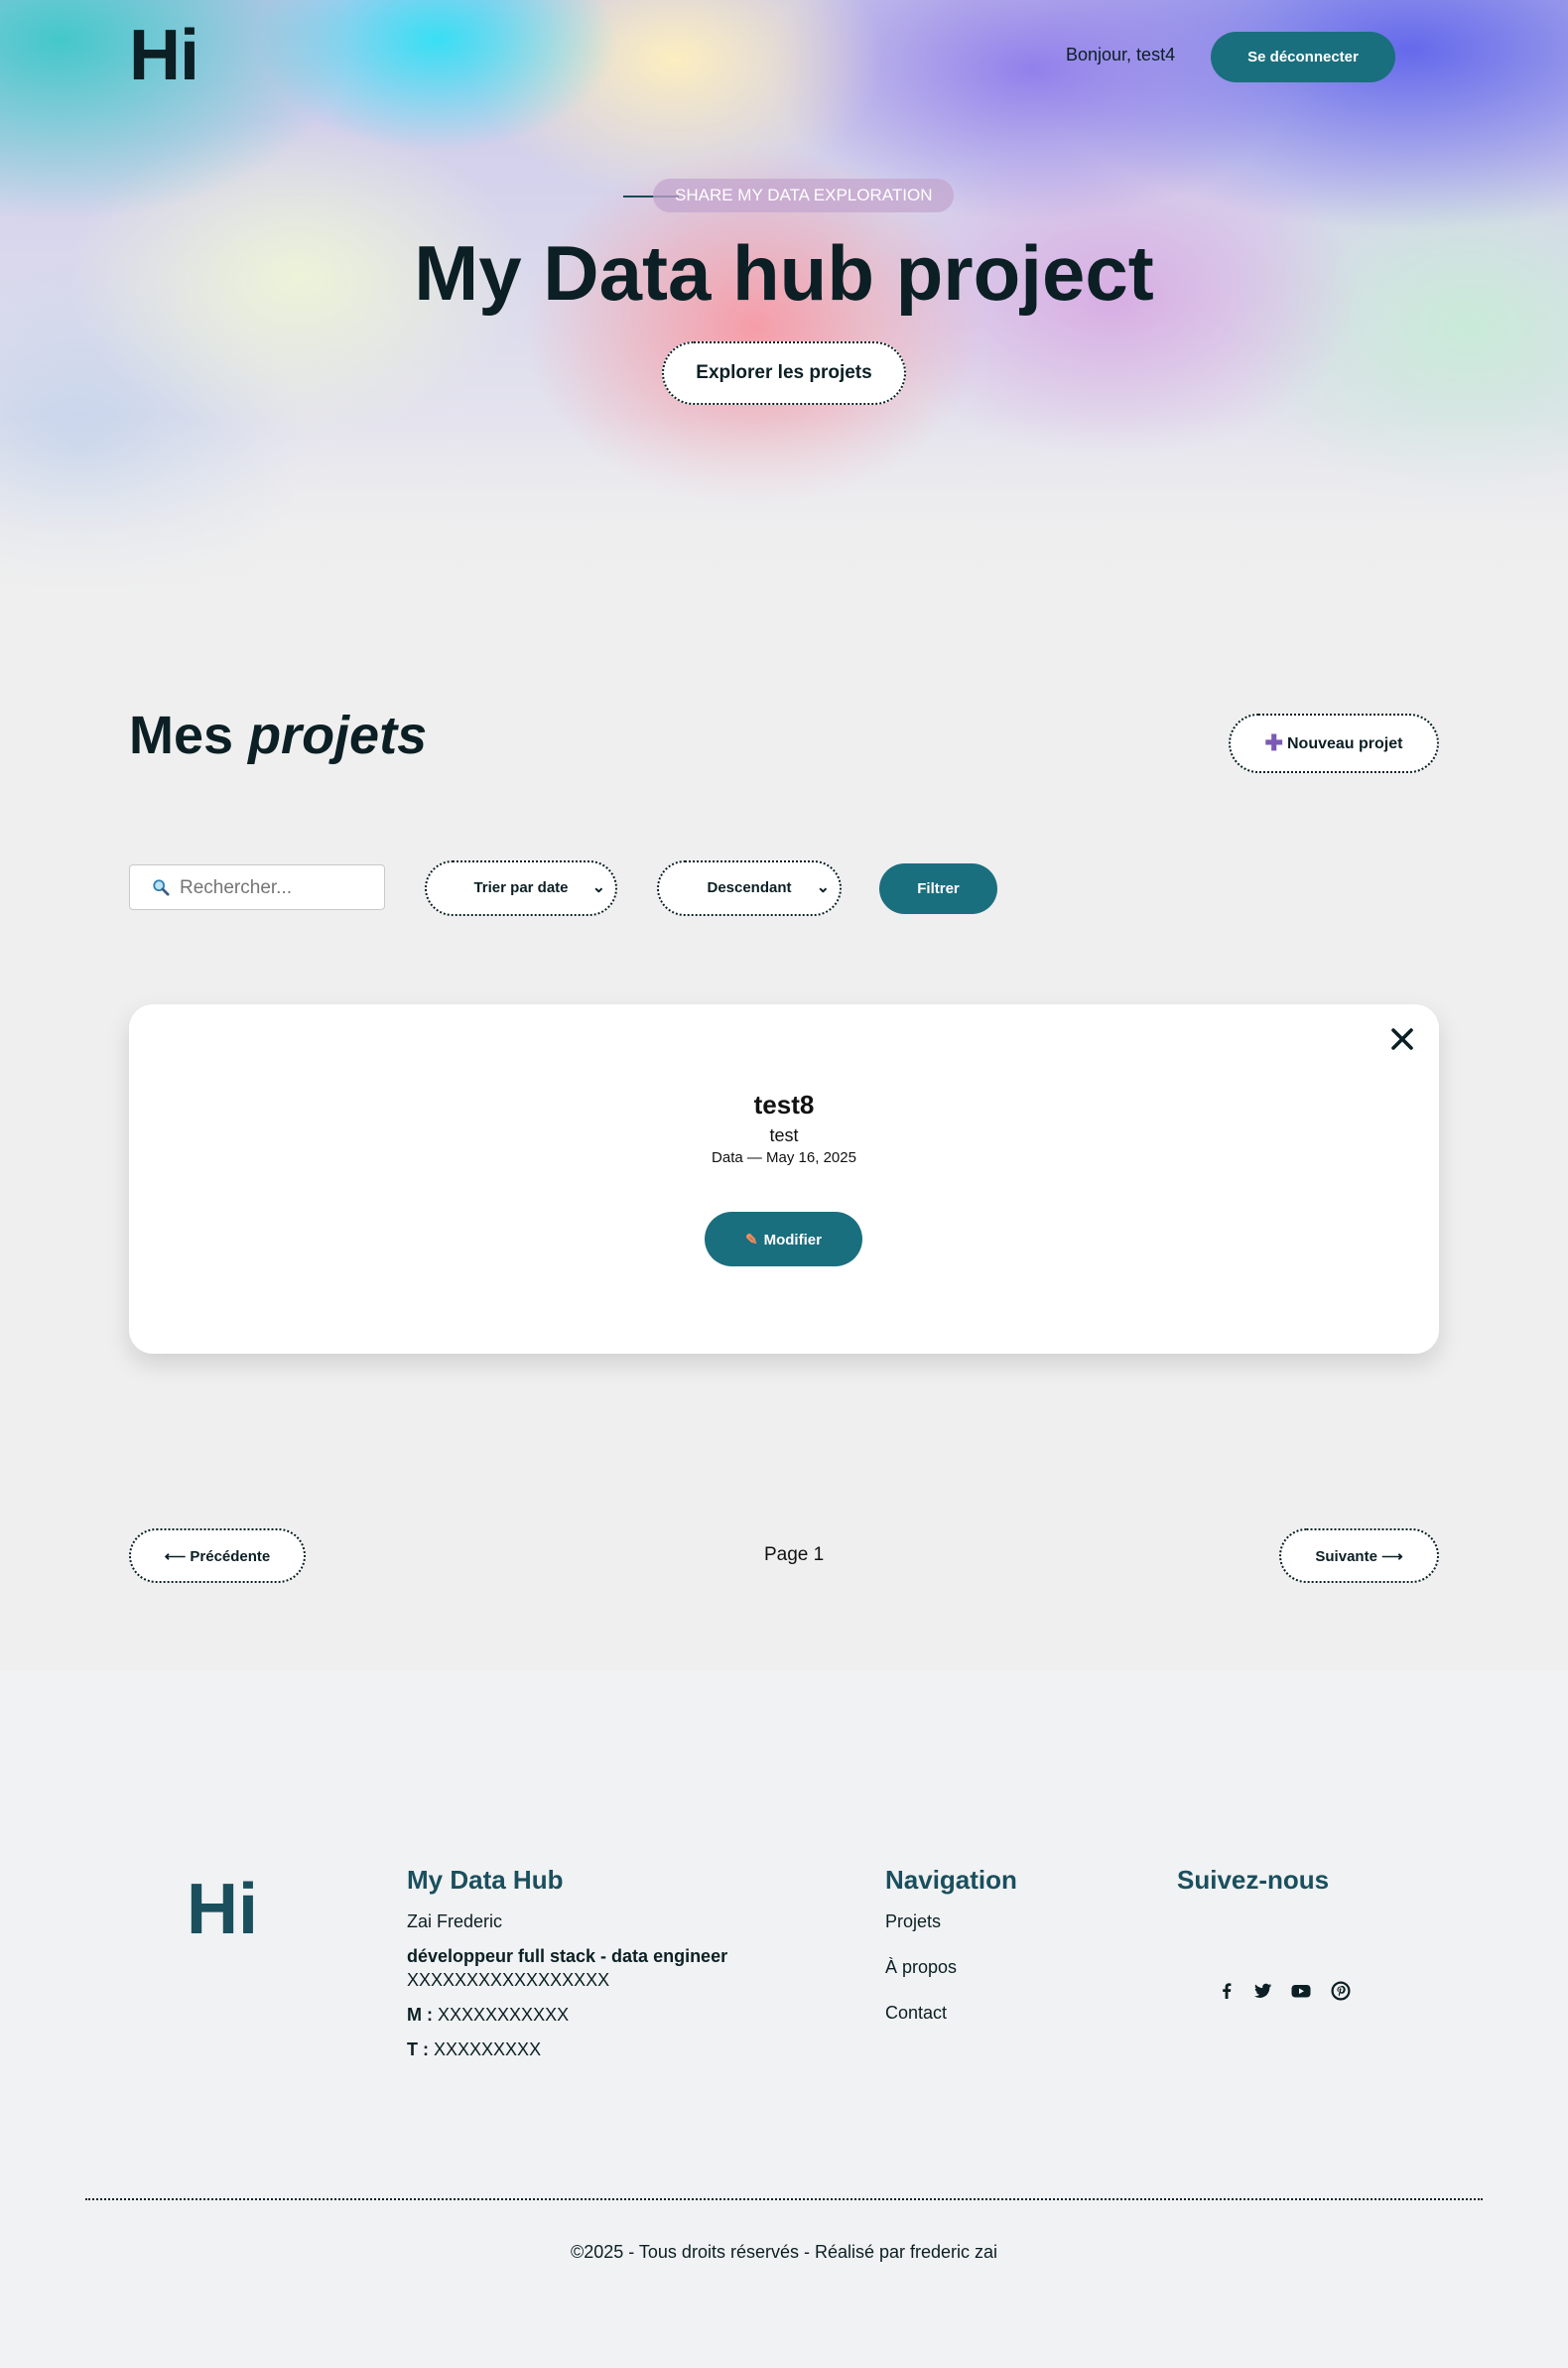 Image resolution: width=1568 pixels, height=2368 pixels. I want to click on mobile-label: M :, so click(420, 2015).